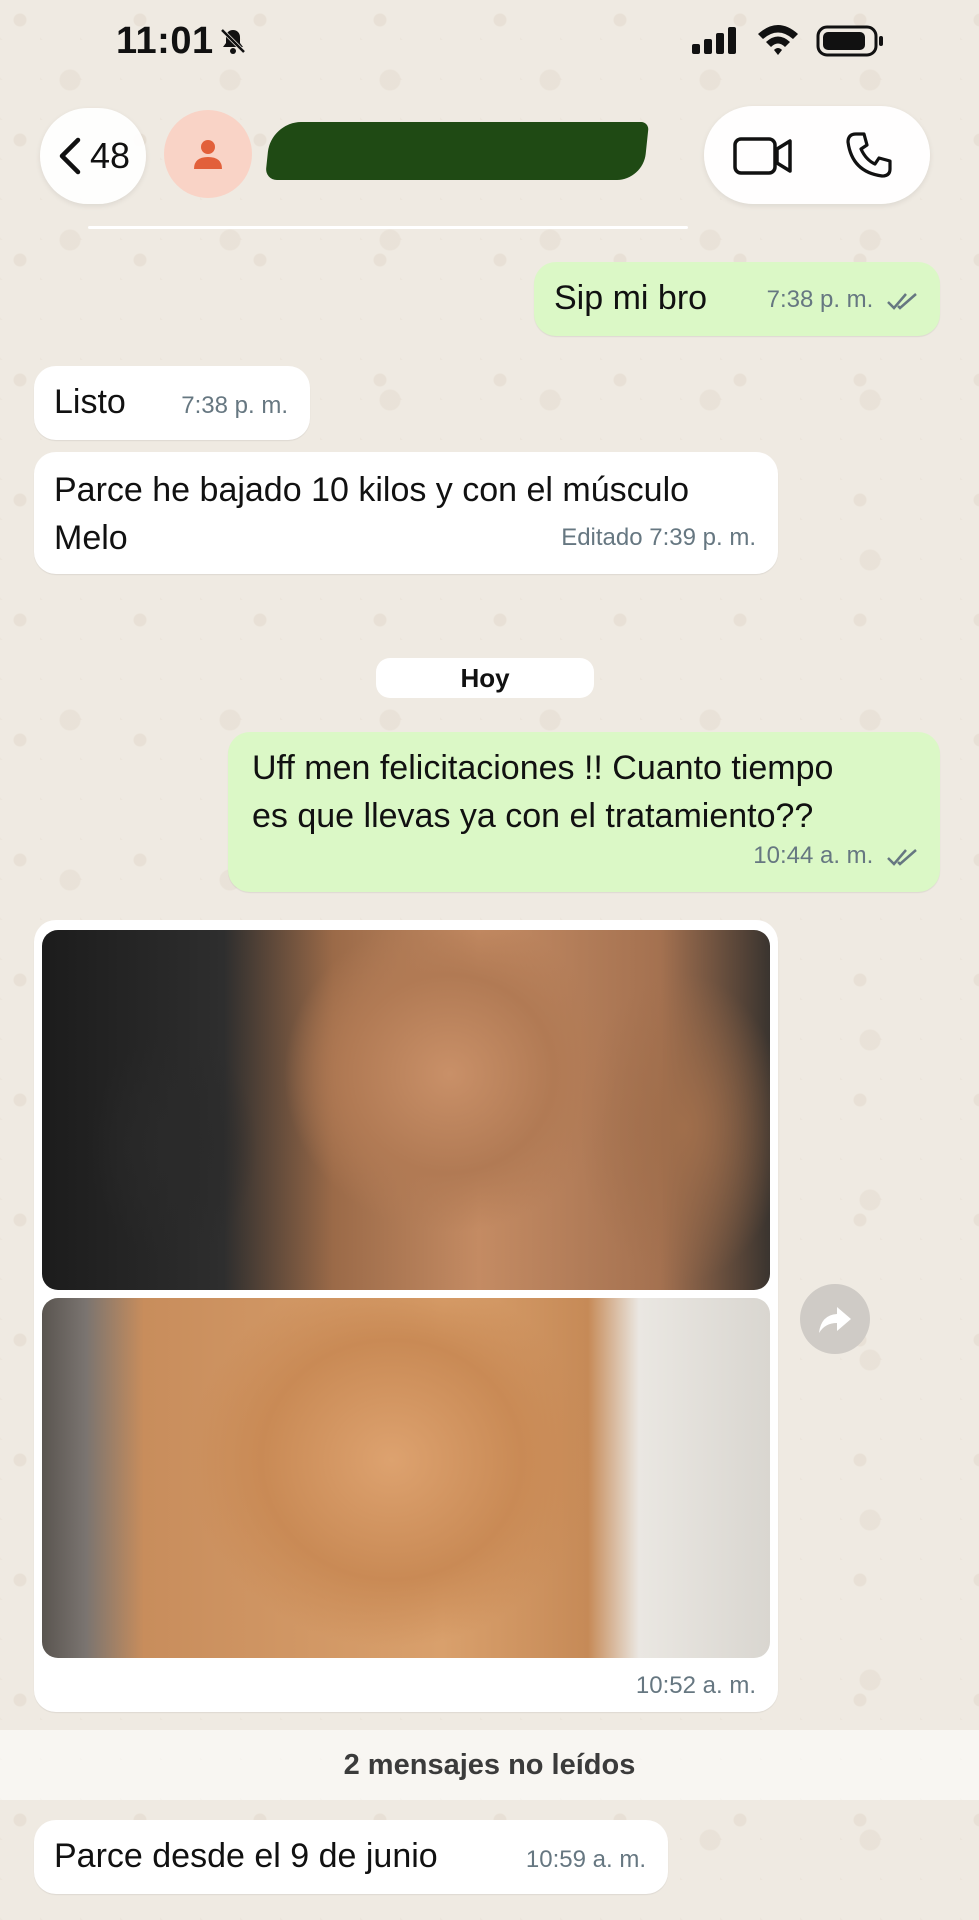 The image size is (979, 1920). I want to click on message-time: Editado 7:39 p. m., so click(658, 537).